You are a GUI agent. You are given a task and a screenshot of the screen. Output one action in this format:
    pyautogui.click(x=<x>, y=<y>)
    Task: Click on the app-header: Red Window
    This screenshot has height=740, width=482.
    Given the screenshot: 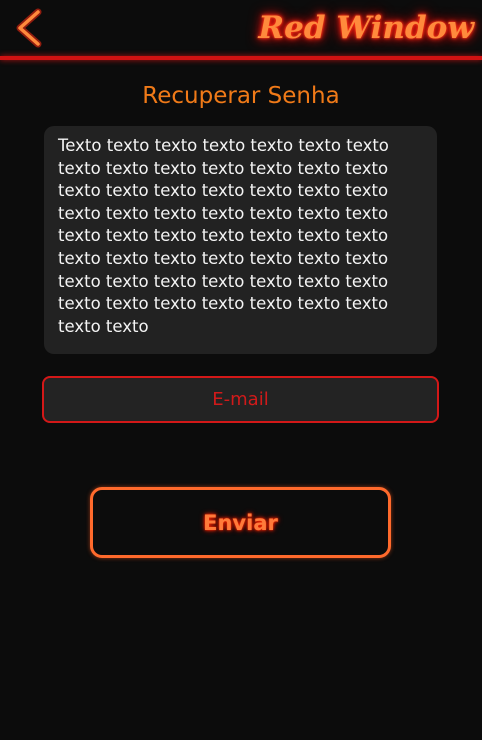 What is the action you would take?
    pyautogui.click(x=241, y=28)
    